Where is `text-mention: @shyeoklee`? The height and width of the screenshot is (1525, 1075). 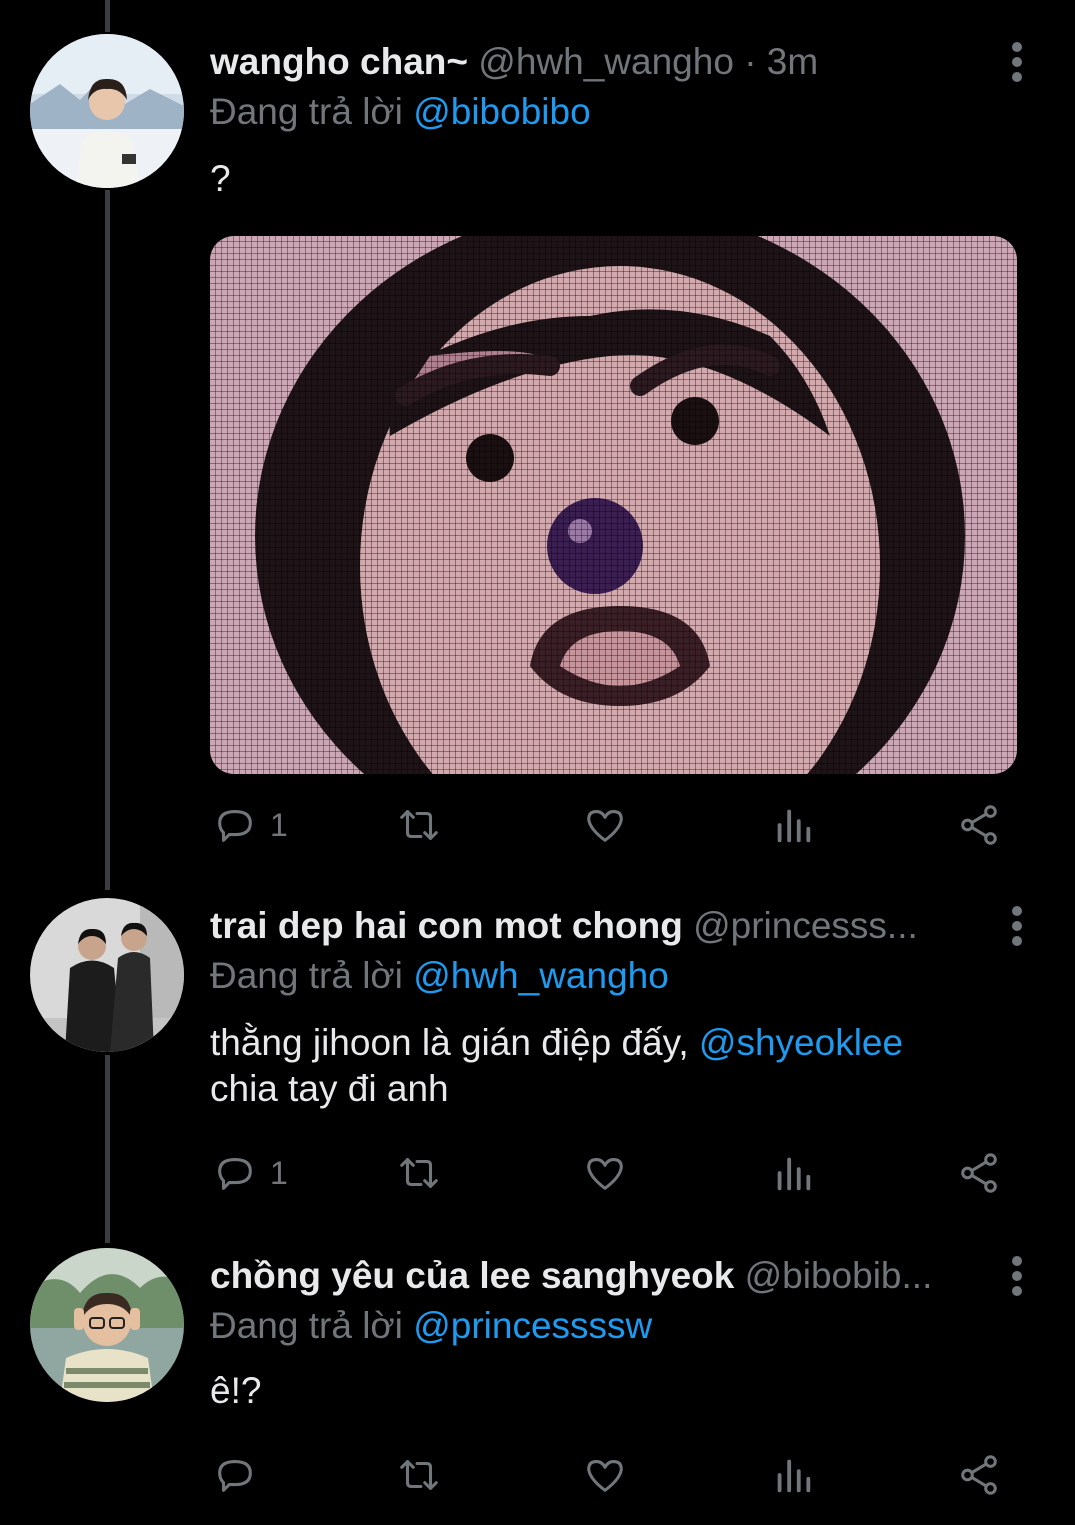
text-mention: @shyeoklee is located at coordinates (801, 1042).